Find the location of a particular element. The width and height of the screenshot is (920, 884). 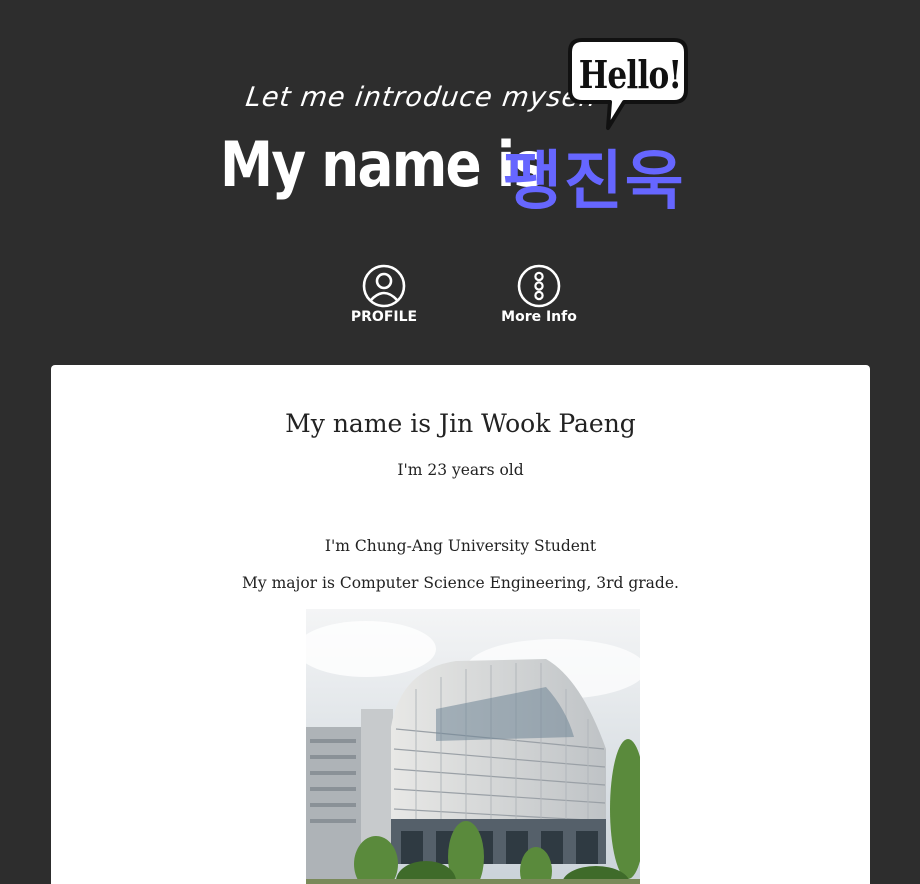

nav-profile-label: PROFILE is located at coordinates (384, 317).